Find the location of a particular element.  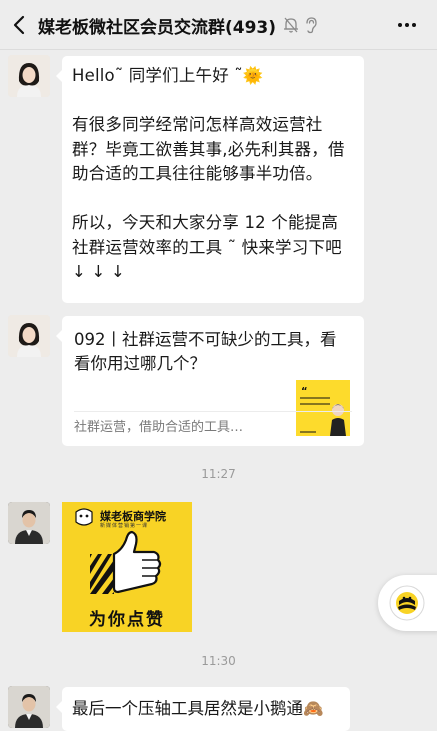

card-thumbnail: “ is located at coordinates (323, 408).